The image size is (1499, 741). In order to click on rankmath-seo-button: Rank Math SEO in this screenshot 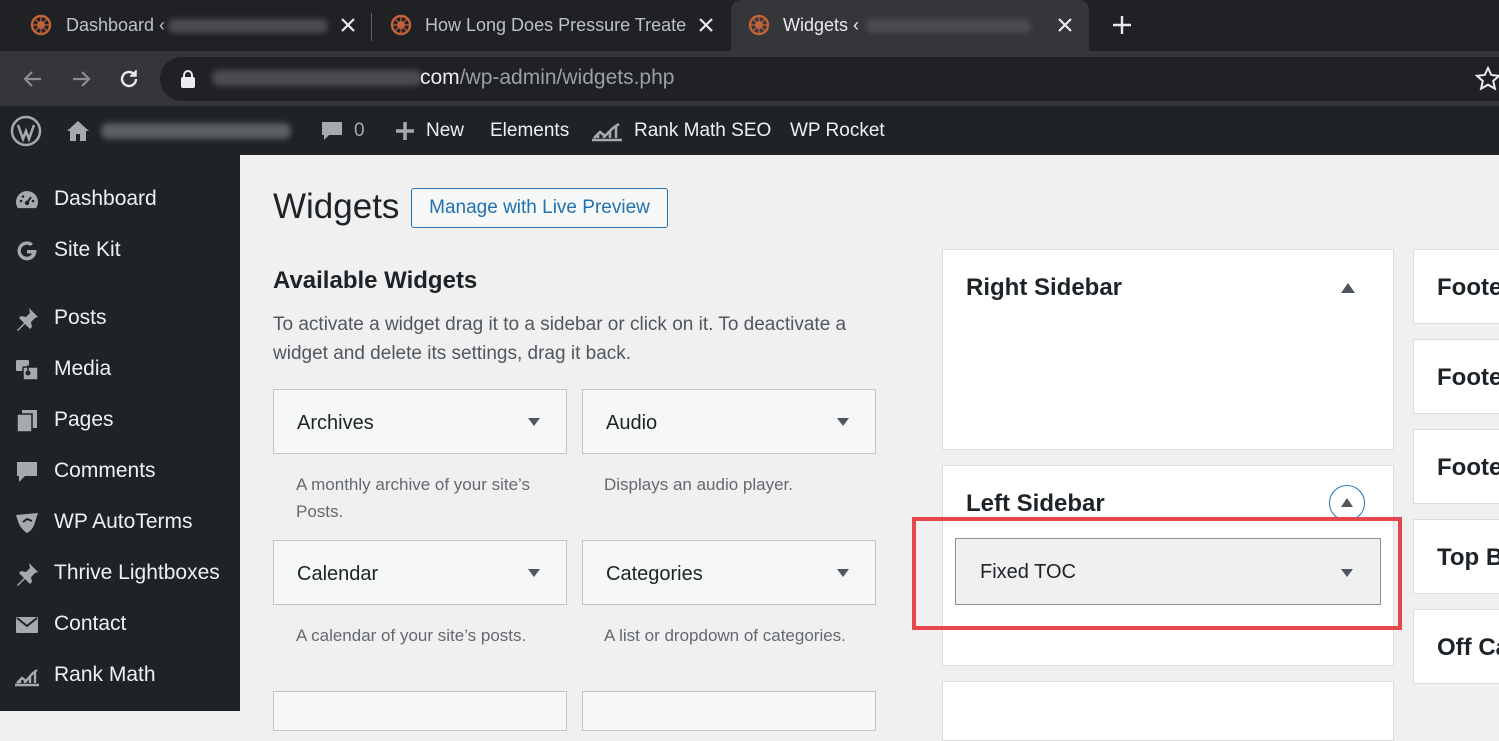, I will do `click(680, 130)`.